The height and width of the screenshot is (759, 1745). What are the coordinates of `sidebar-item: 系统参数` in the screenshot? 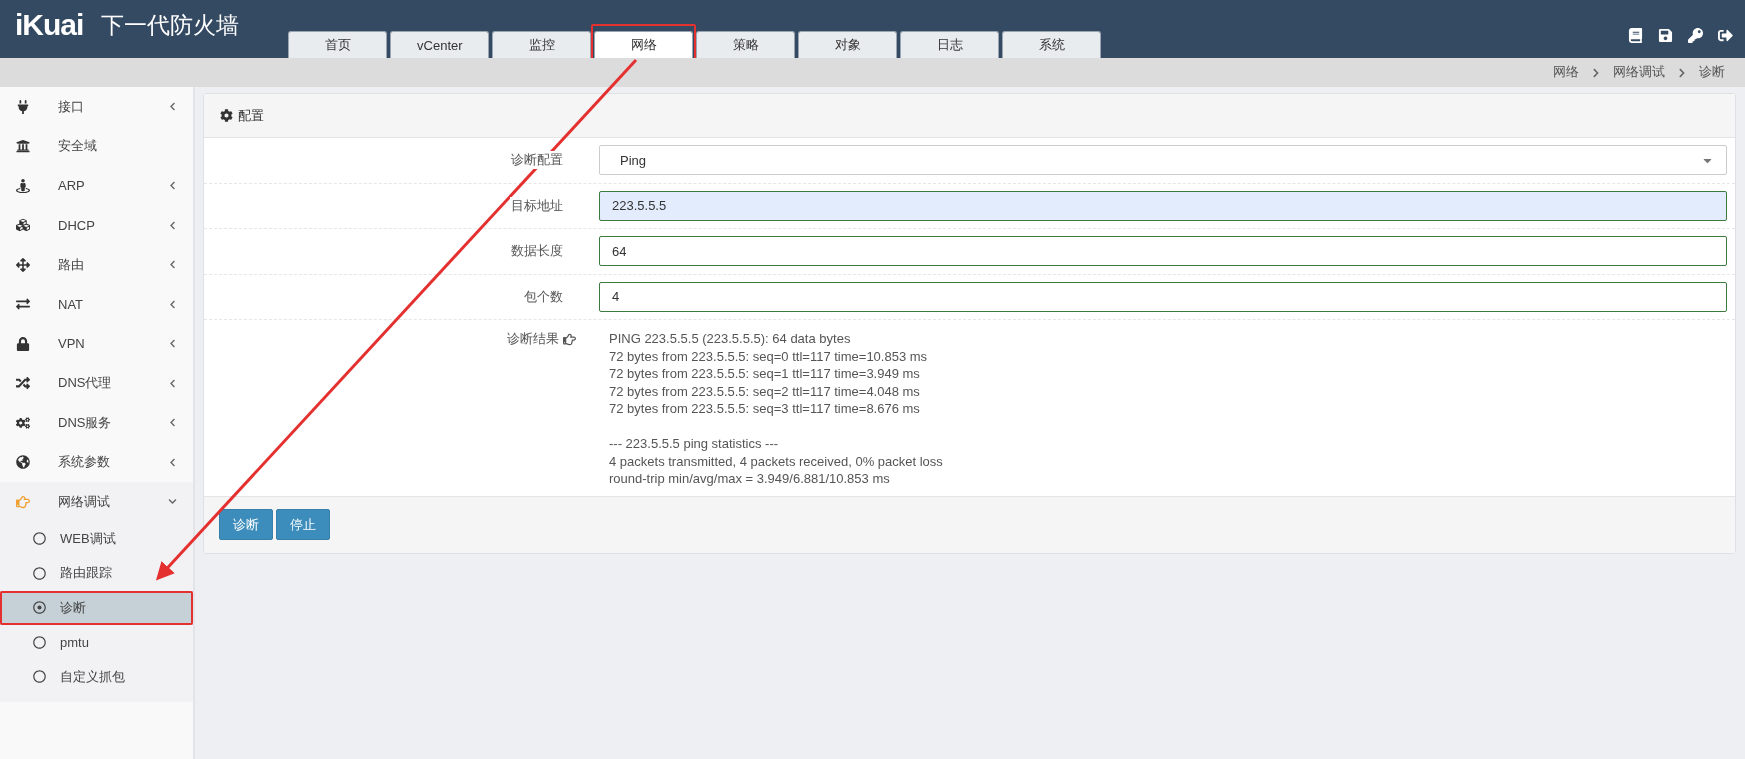 It's located at (96, 462).